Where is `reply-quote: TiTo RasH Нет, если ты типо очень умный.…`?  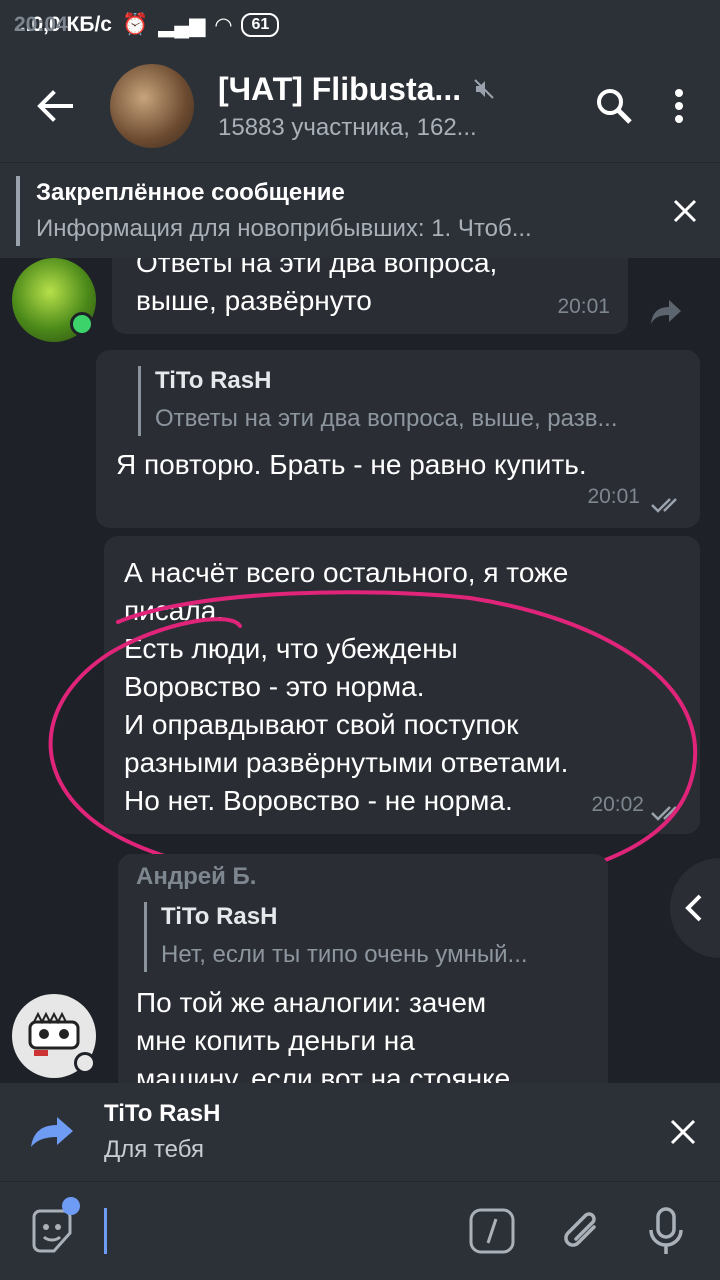
reply-quote: TiTo RasH Нет, если ты типо очень умный.… is located at coordinates (369, 937).